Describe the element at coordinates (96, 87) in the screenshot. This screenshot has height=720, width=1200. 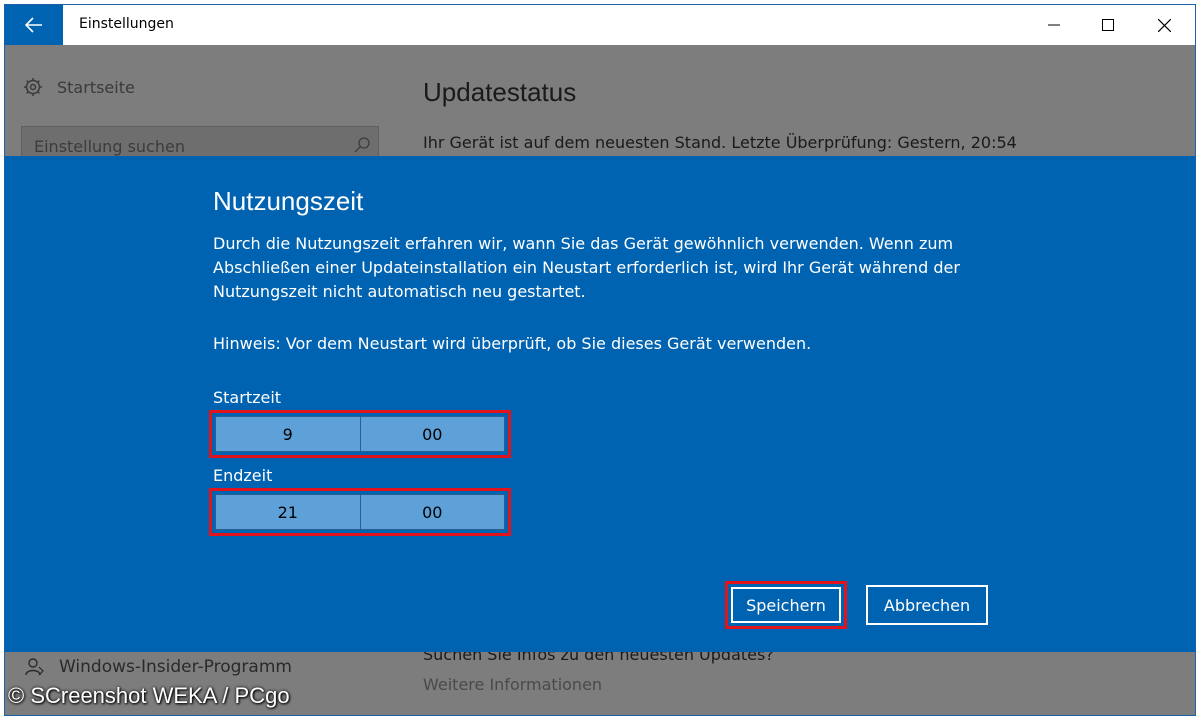
I see `sidebar-home-label: Startseite` at that location.